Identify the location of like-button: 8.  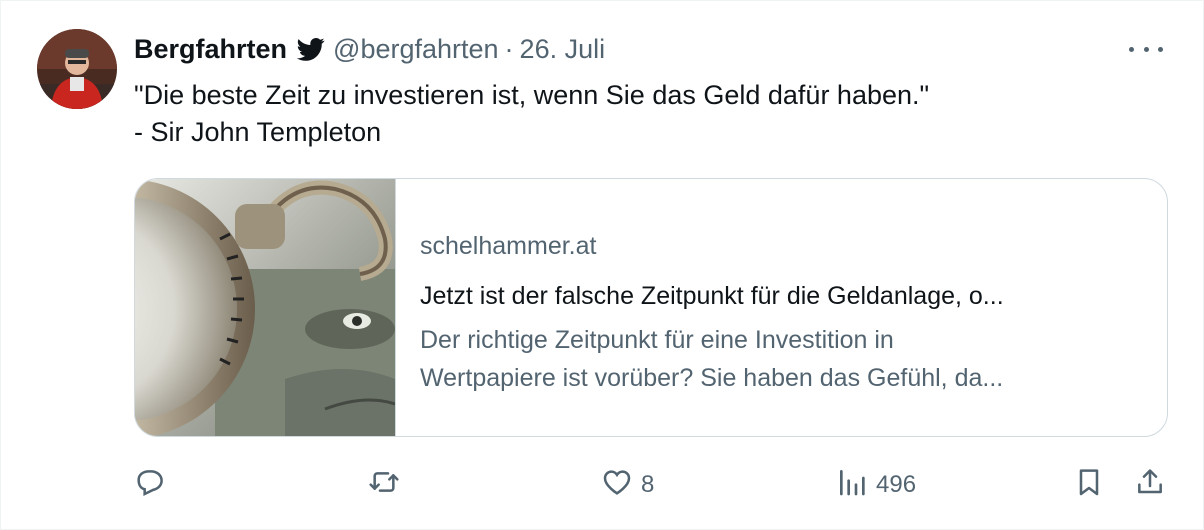
(627, 485).